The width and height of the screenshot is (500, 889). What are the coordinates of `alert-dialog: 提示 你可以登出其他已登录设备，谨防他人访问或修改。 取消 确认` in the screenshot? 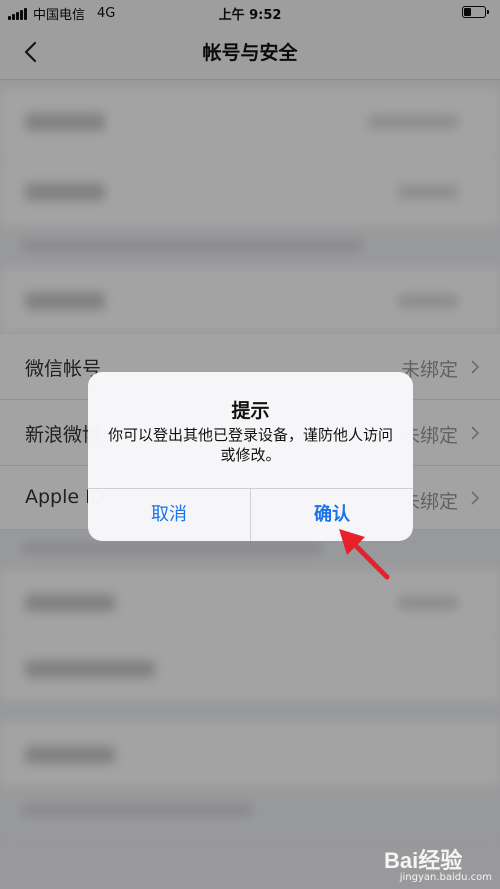 It's located at (250, 456).